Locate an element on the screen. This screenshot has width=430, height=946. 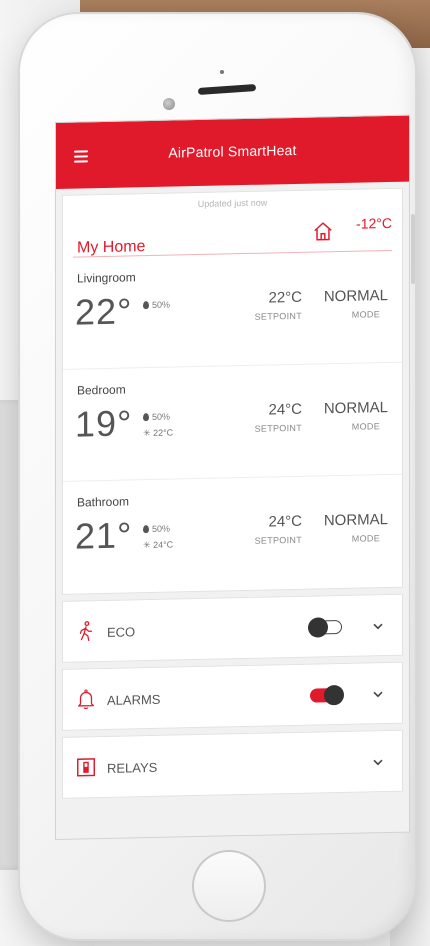
frost-value: 24°C is located at coordinates (163, 544).